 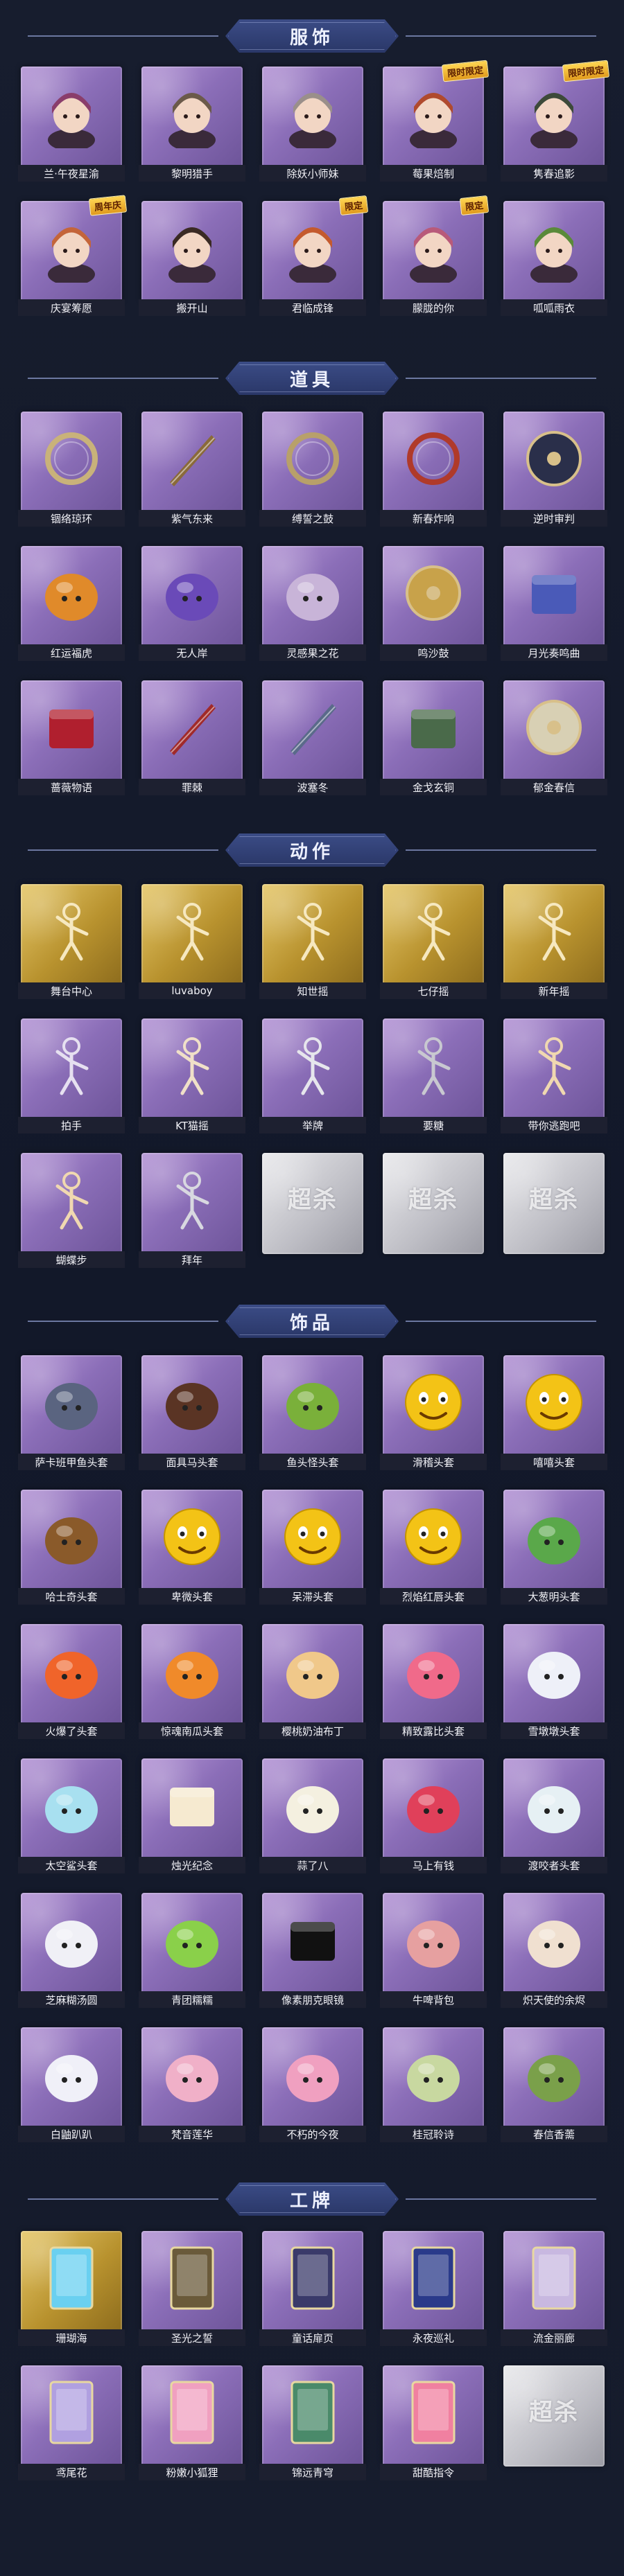 I want to click on item-card: 锢络琼环, so click(x=71, y=470).